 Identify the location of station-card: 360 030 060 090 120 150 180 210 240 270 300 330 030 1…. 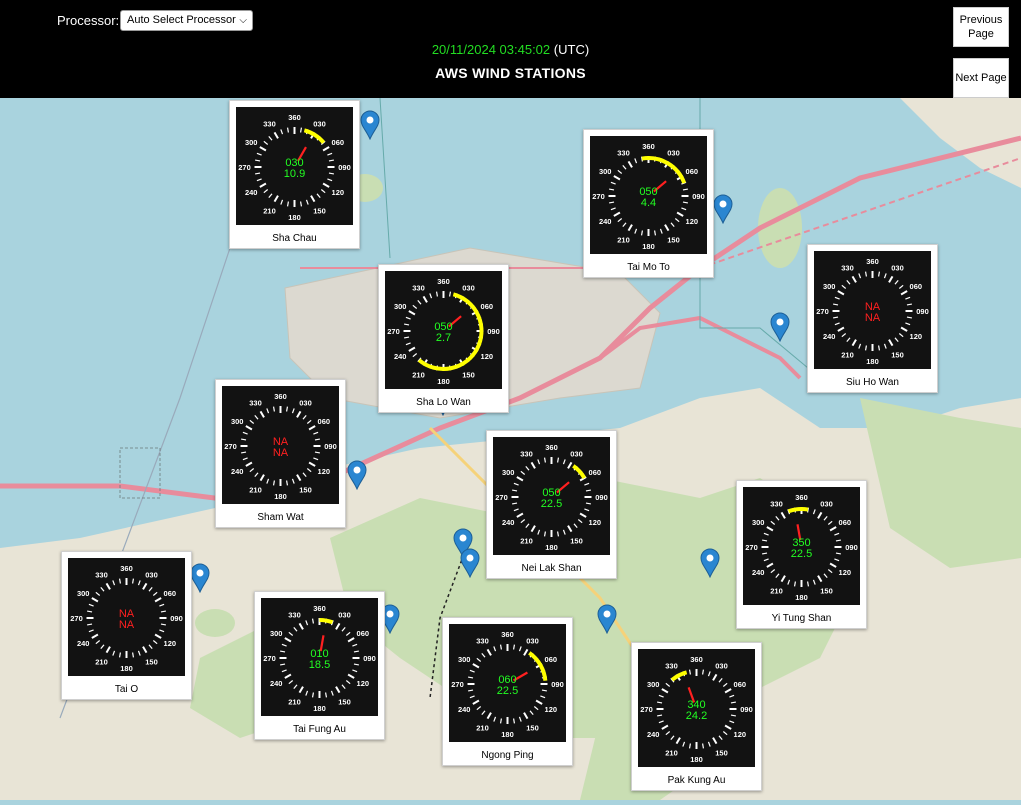
(294, 174).